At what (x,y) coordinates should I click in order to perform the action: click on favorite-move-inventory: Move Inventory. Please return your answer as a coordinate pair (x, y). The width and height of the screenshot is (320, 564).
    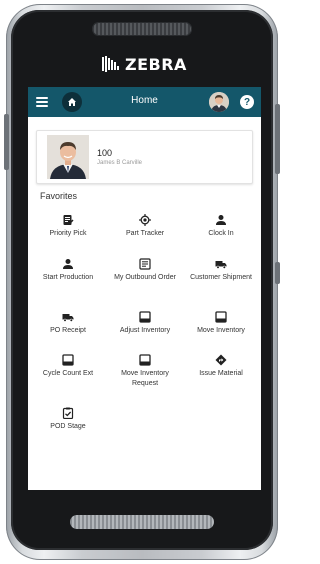
    Looking at the image, I should click on (221, 323).